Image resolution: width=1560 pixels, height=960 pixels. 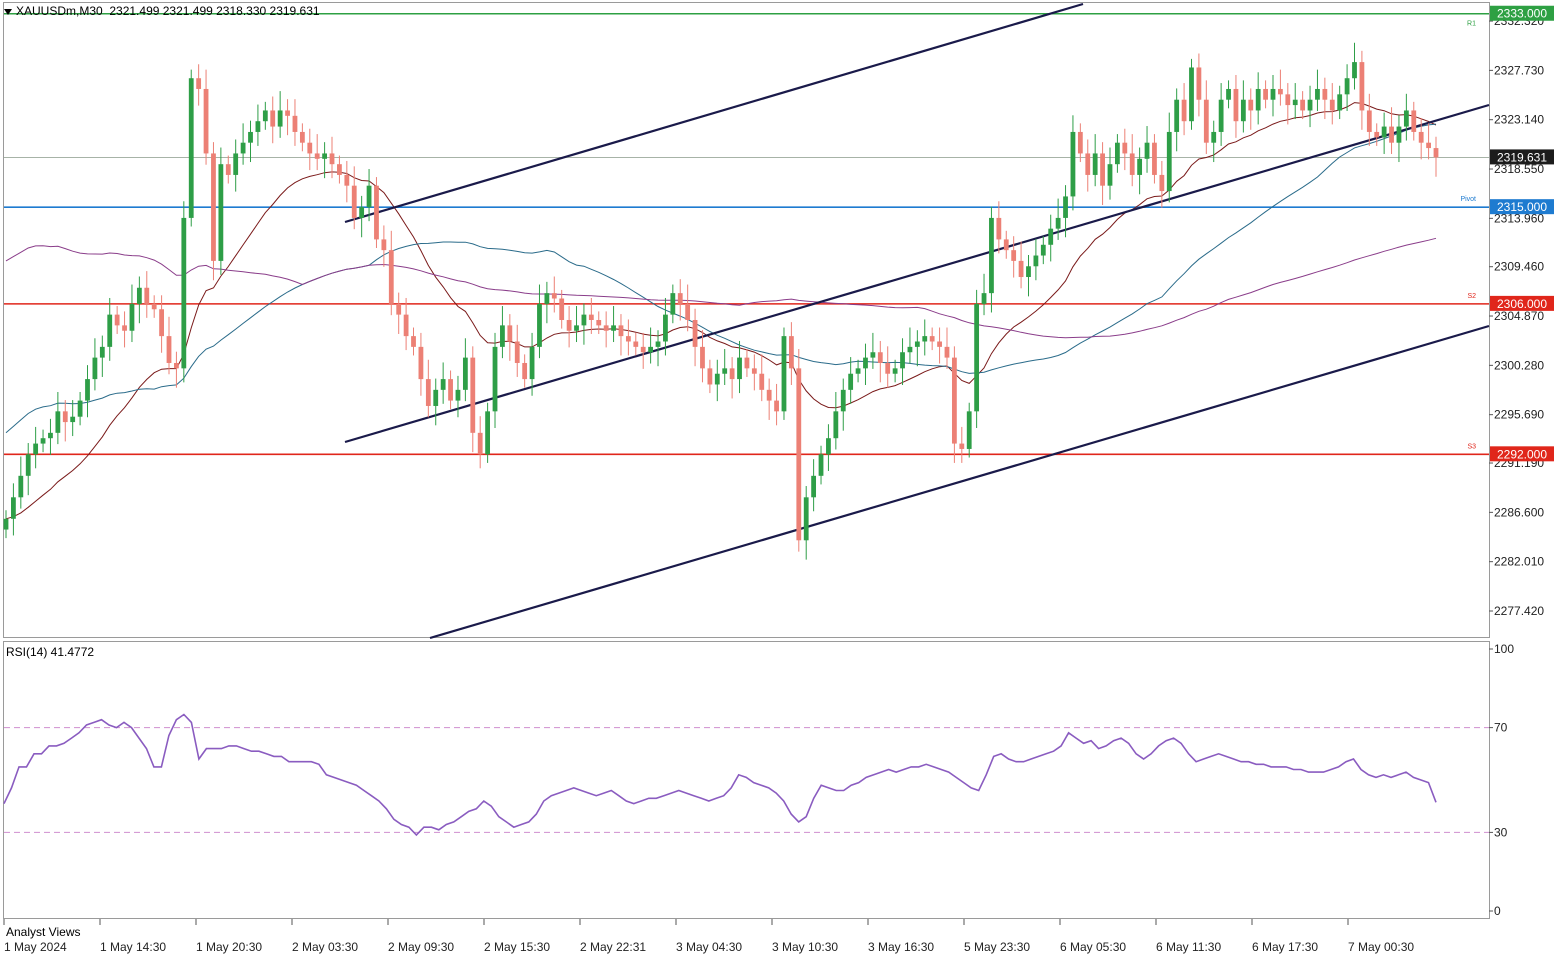 I want to click on level-code: S2, so click(x=1471, y=296).